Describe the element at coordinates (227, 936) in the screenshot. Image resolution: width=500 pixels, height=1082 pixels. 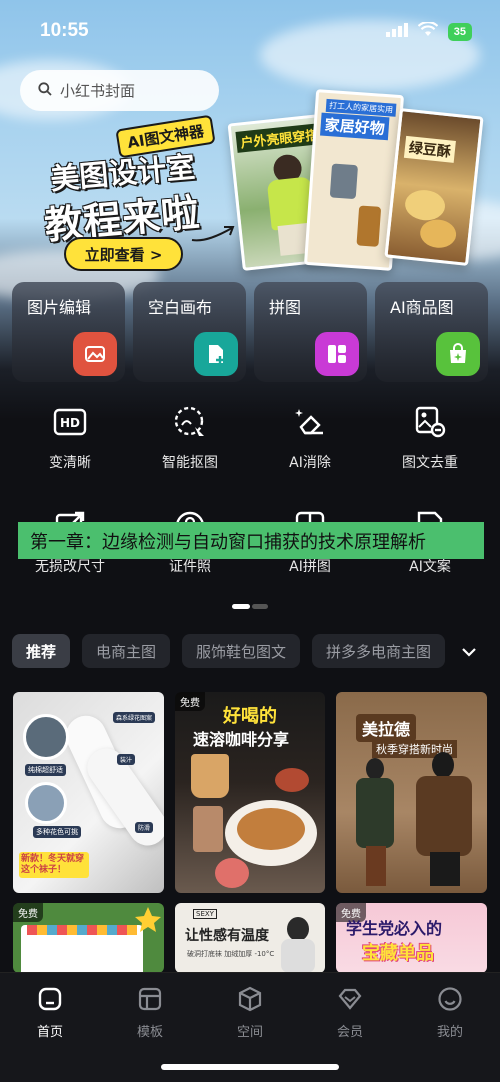
I see `tile-title: 让性感有温度` at that location.